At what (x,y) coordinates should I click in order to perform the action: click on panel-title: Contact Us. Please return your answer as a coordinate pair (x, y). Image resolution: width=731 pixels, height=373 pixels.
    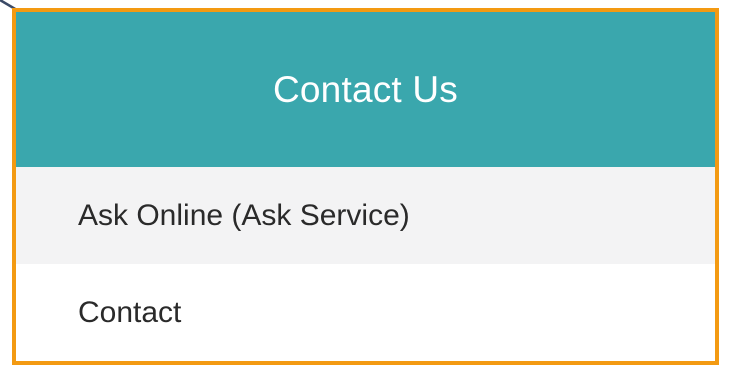
    Looking at the image, I should click on (365, 89).